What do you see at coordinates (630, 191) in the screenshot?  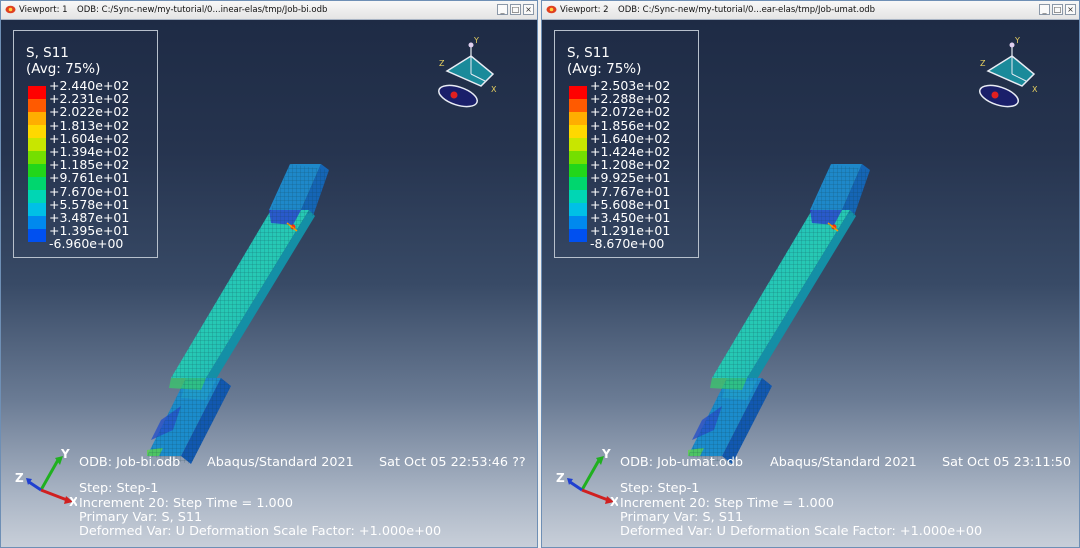 I see `legend-value: +7.767e+01` at bounding box center [630, 191].